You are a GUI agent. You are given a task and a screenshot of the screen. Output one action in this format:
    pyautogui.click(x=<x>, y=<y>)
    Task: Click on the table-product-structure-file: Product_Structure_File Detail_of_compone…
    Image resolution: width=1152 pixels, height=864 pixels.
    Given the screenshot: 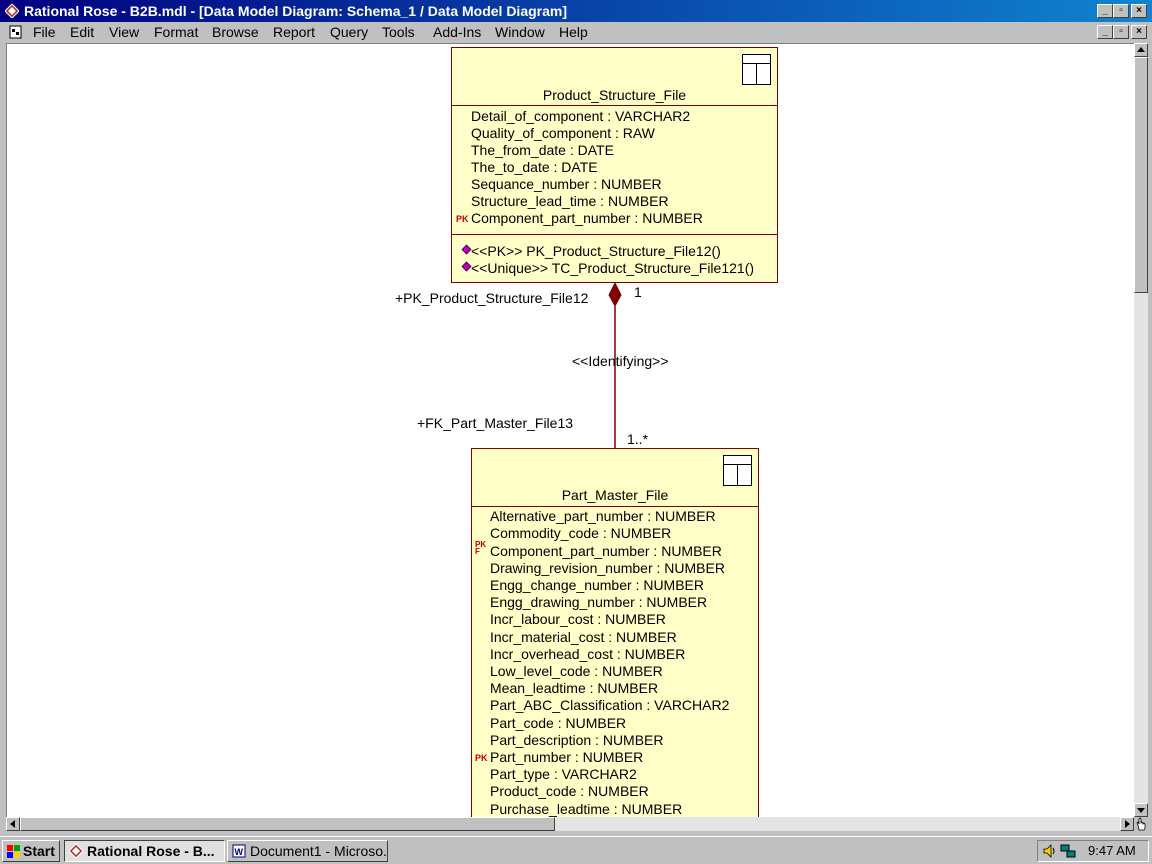 What is the action you would take?
    pyautogui.click(x=614, y=165)
    